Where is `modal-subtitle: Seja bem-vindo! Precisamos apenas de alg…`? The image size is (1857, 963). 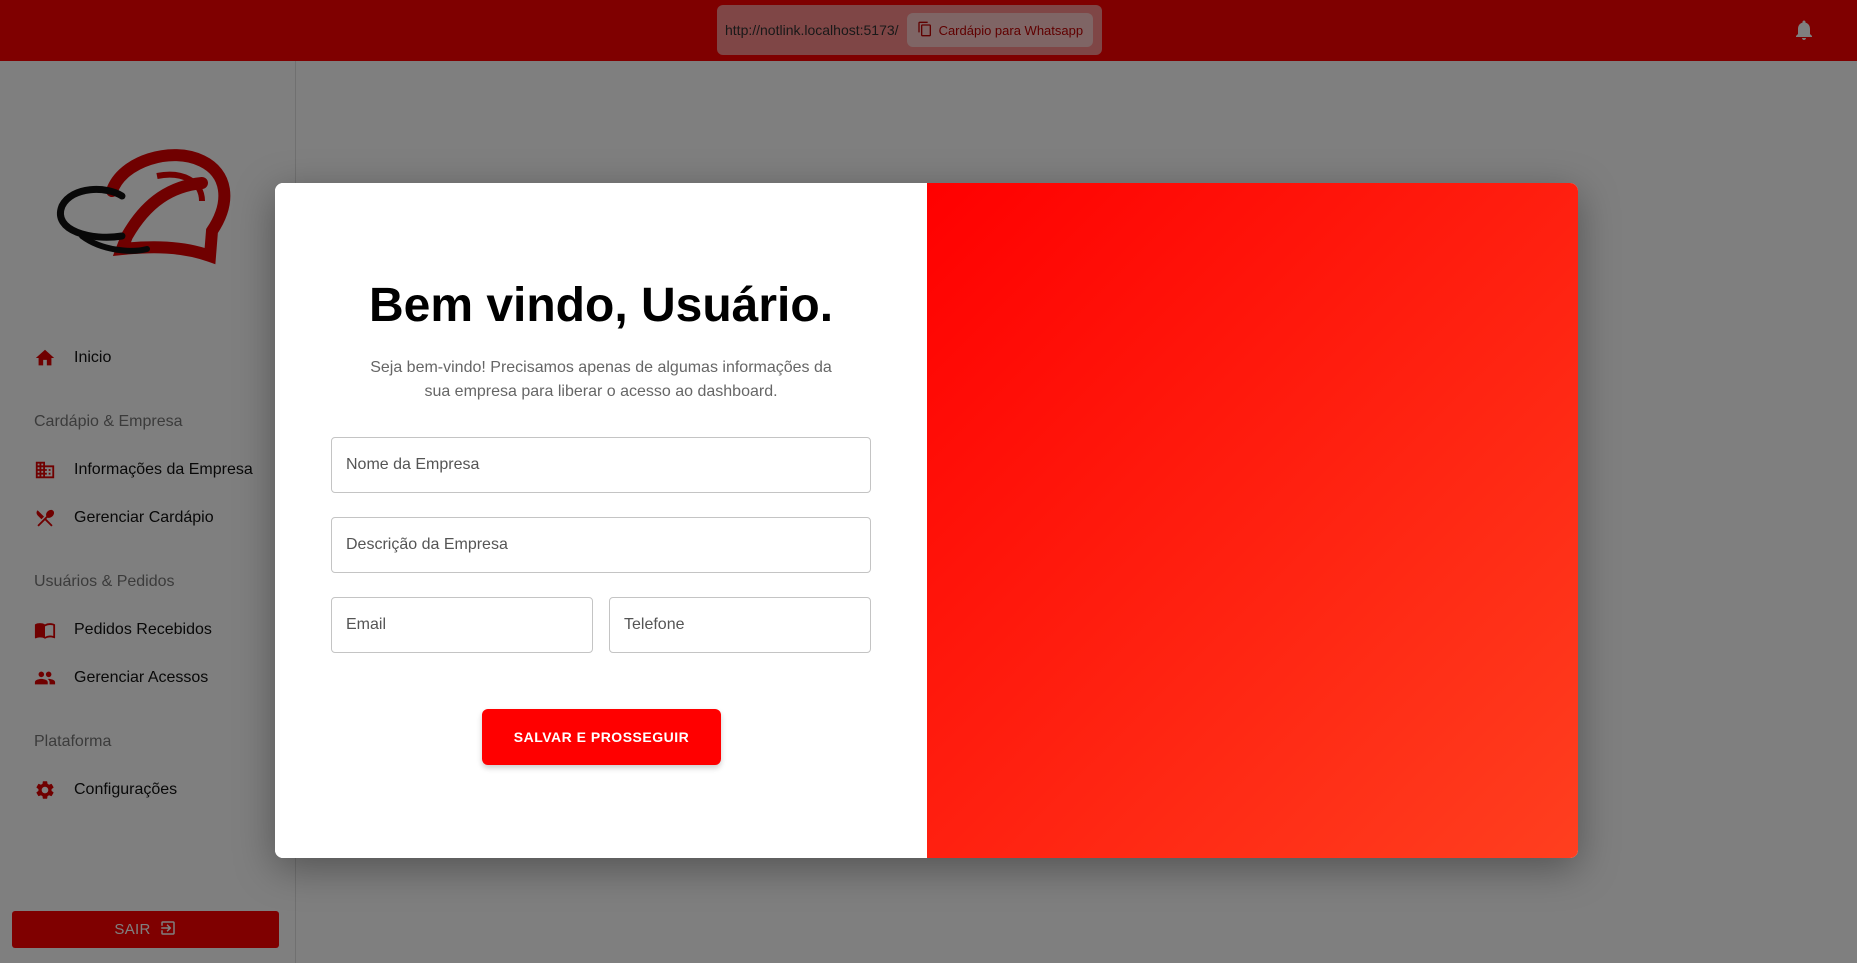
modal-subtitle: Seja bem-vindo! Precisamos apenas de alg… is located at coordinates (601, 379).